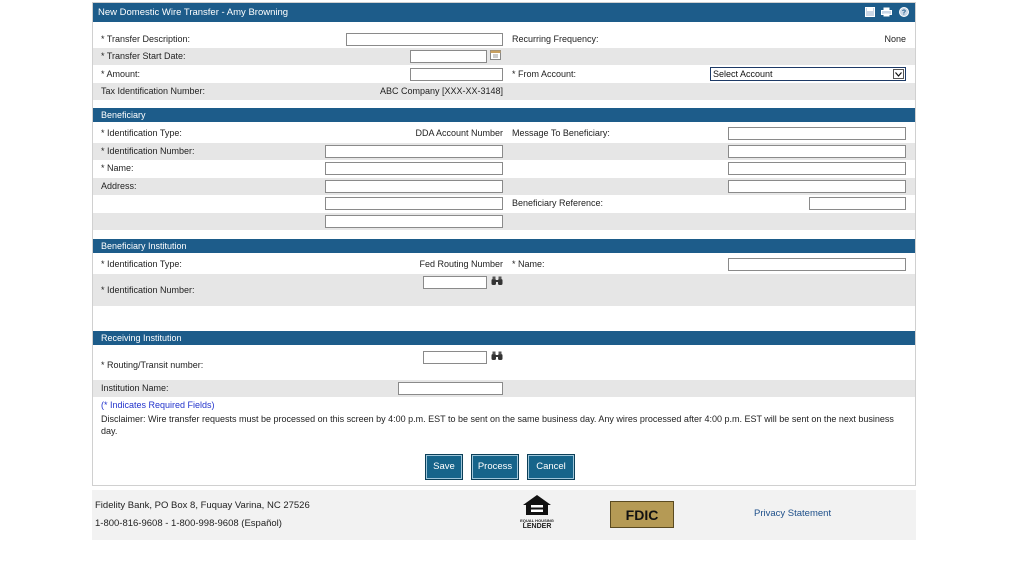 This screenshot has height=566, width=1024. I want to click on required-fields-note: (* Indicates Required Fields), so click(158, 405).